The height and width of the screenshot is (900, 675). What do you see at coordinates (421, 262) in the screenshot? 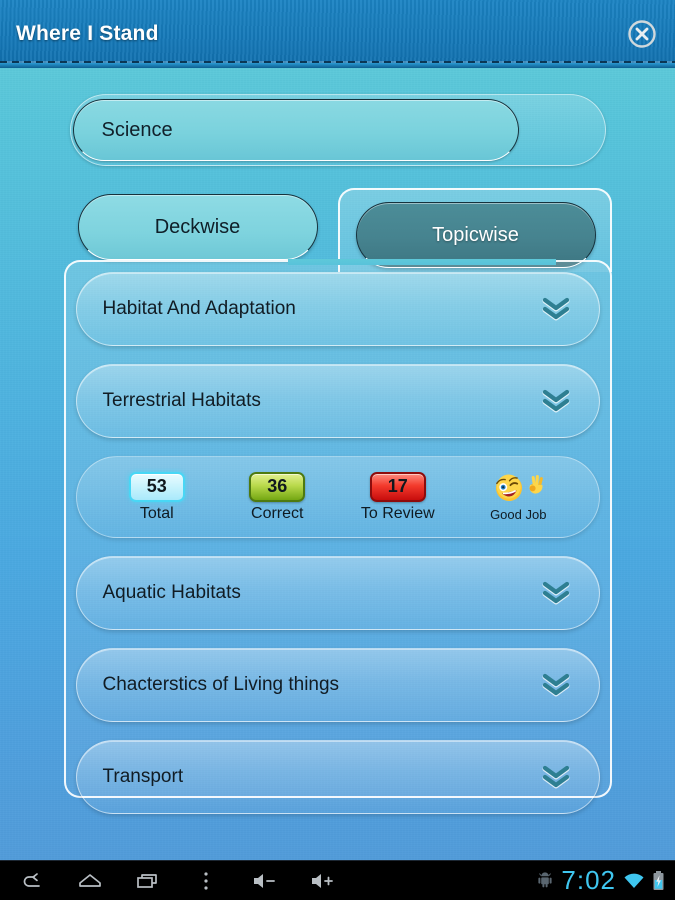
I see `panel-seam` at bounding box center [421, 262].